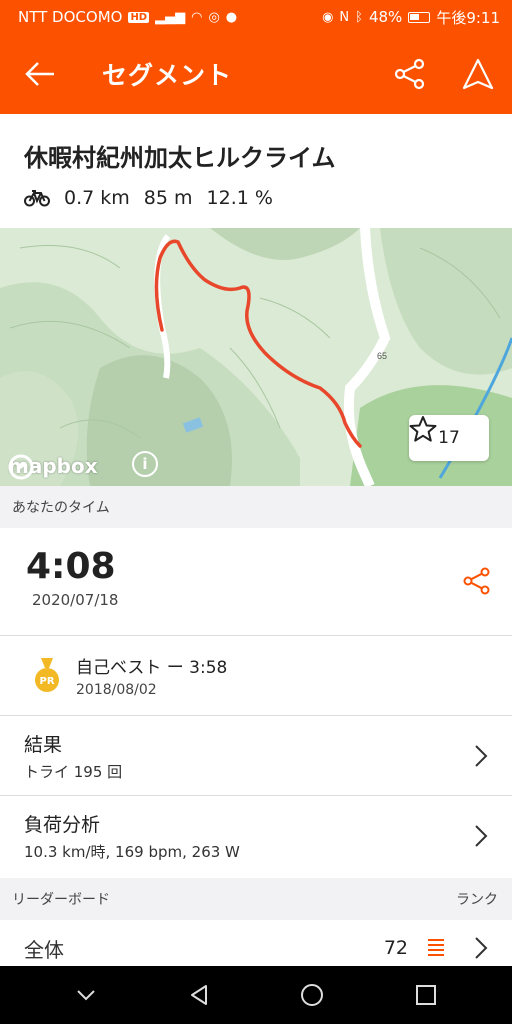  I want to click on results-subtitle: トライ 195 回, so click(73, 772).